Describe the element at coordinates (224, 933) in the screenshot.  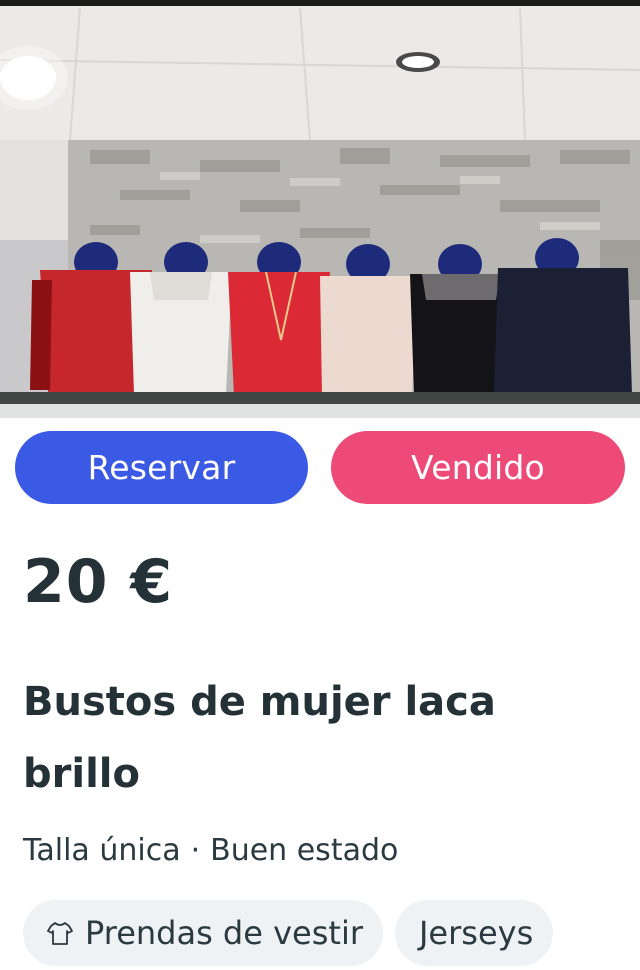
I see `category-chip-label: Prendas de vestir` at that location.